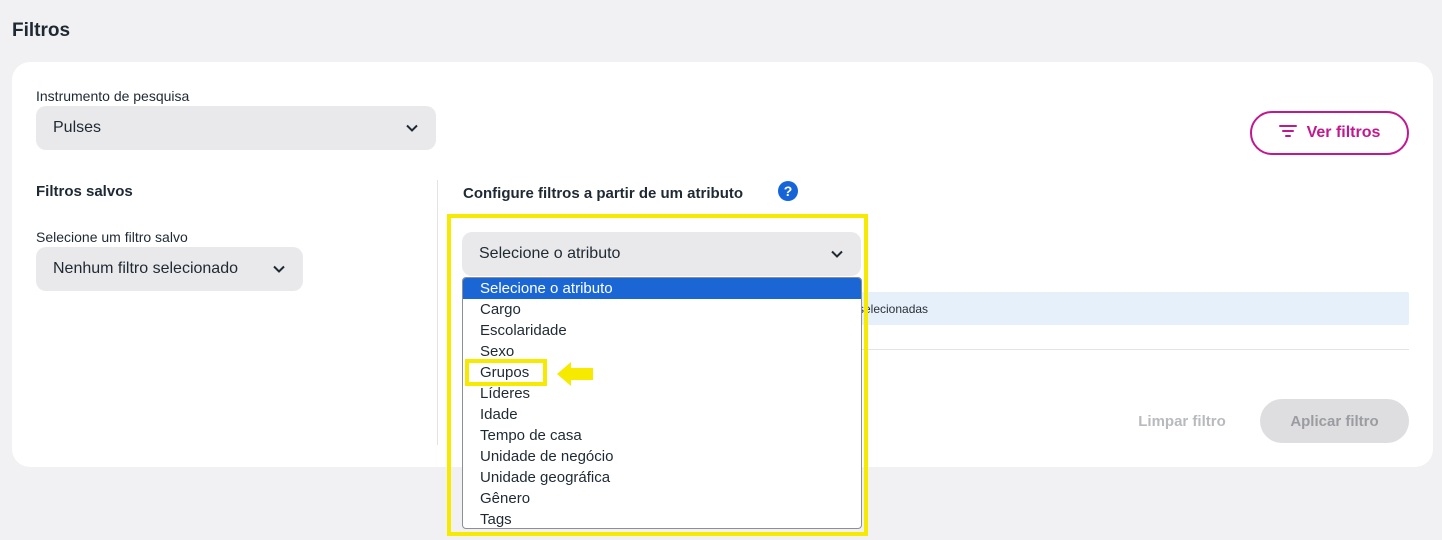 The width and height of the screenshot is (1442, 540). I want to click on info-bar: selecionadas, so click(1127, 308).